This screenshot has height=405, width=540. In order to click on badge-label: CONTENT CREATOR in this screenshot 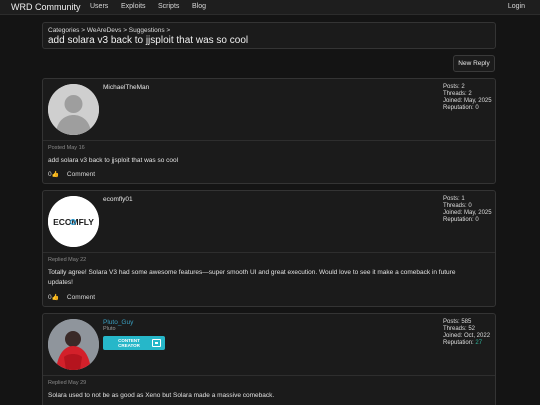, I will do `click(129, 343)`.